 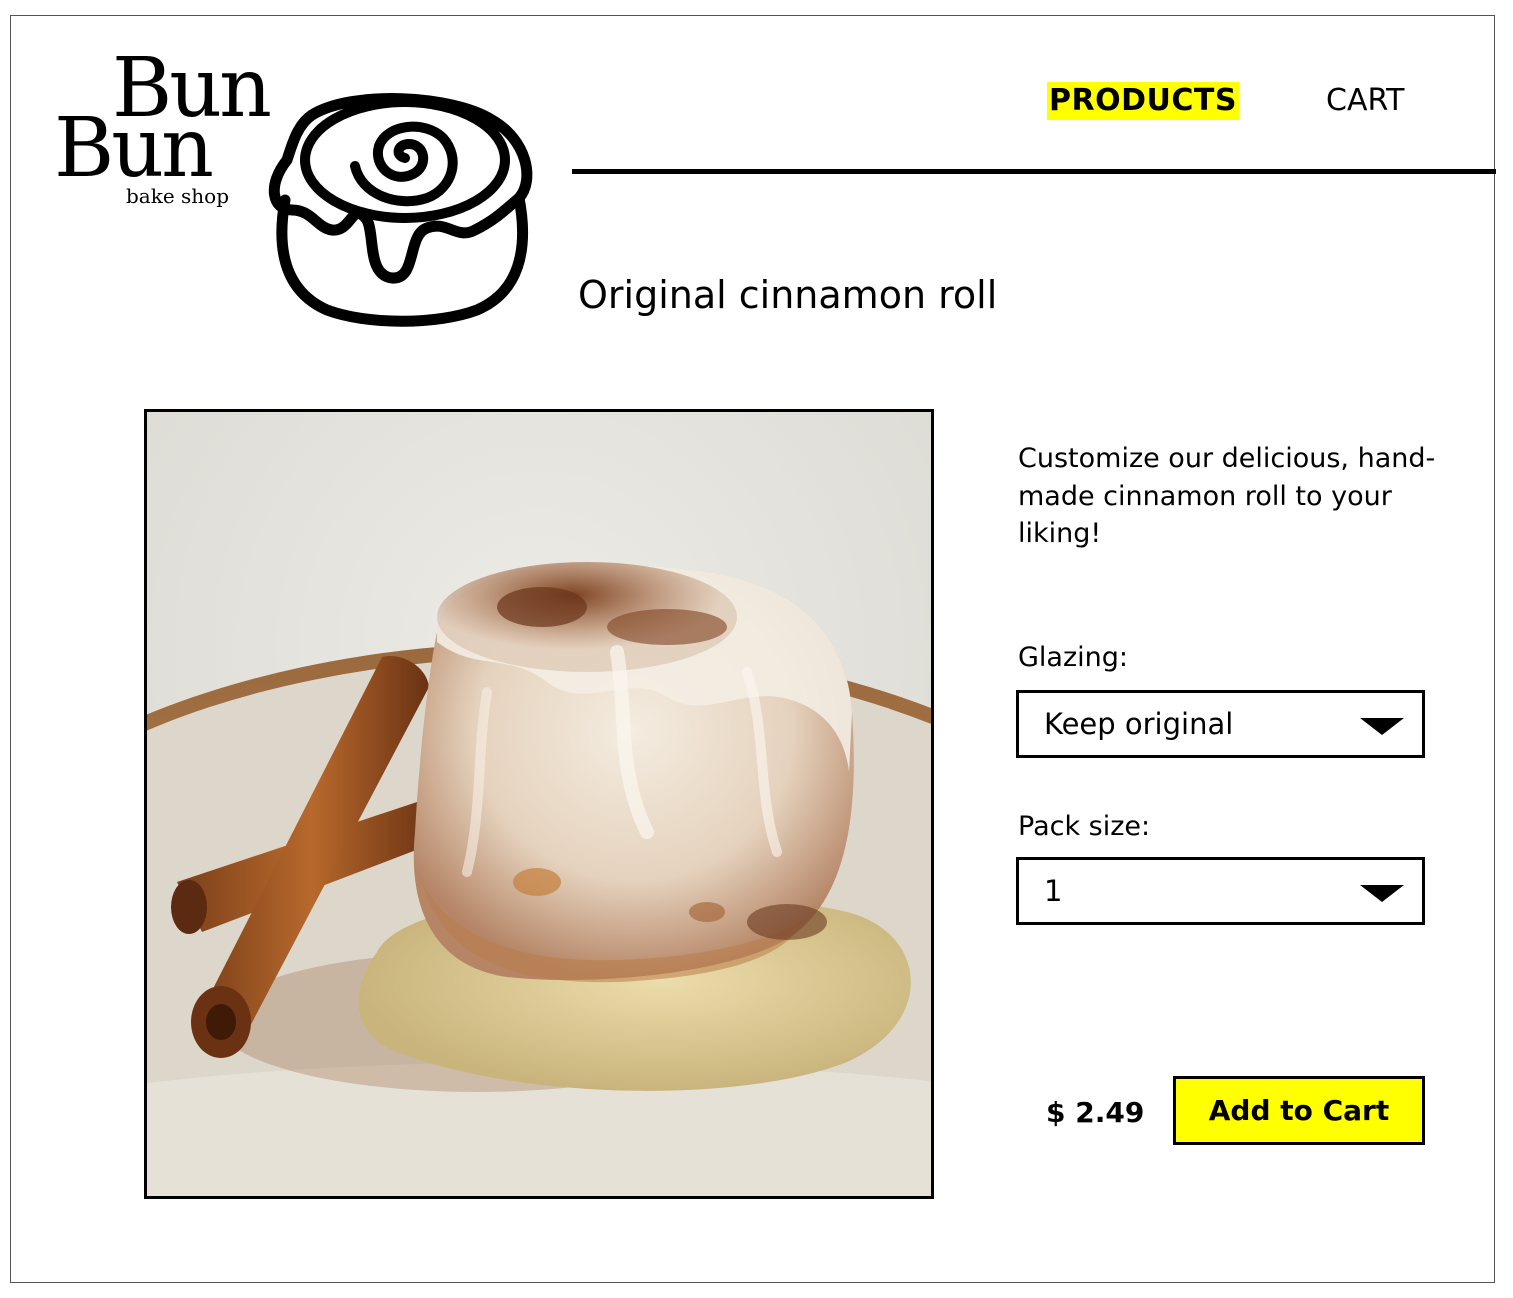 What do you see at coordinates (1139, 724) in the screenshot?
I see `glazing-selected-value: Keep original` at bounding box center [1139, 724].